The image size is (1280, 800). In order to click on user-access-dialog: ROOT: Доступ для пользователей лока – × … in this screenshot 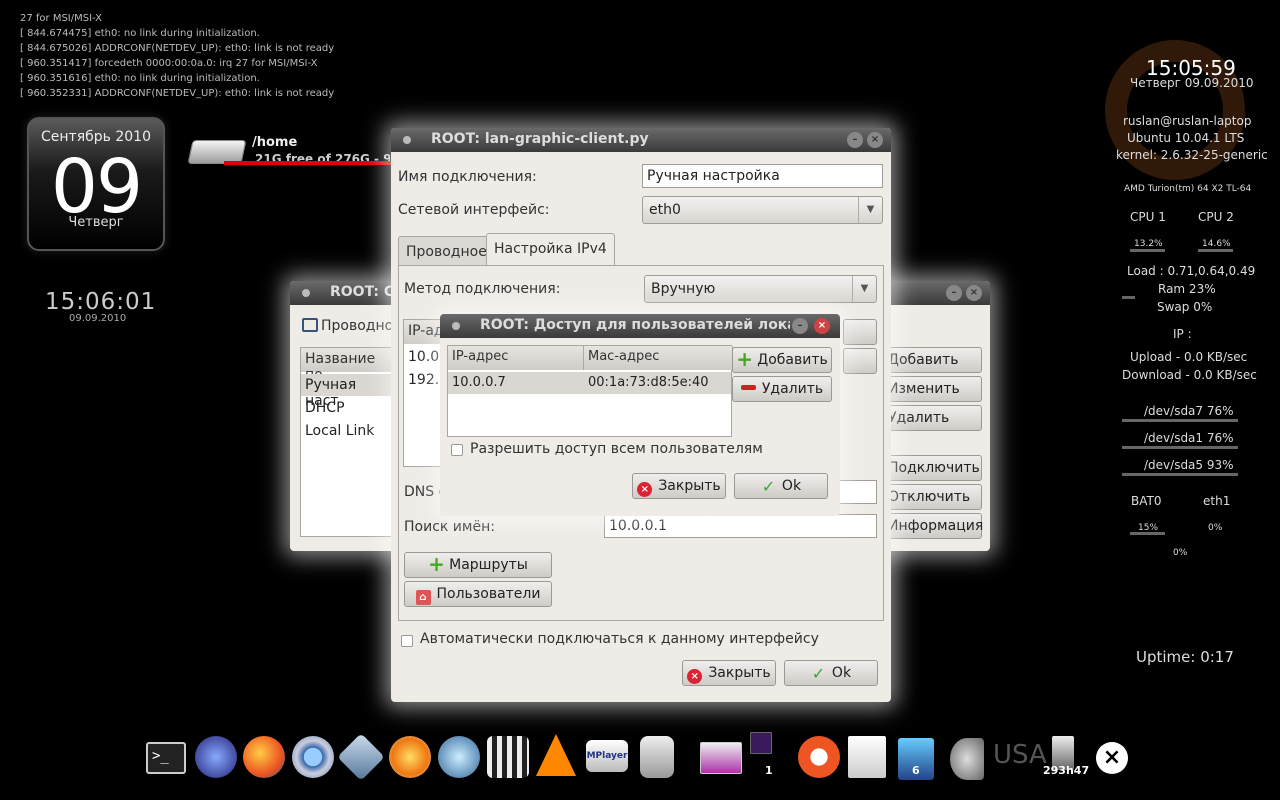, I will do `click(640, 415)`.